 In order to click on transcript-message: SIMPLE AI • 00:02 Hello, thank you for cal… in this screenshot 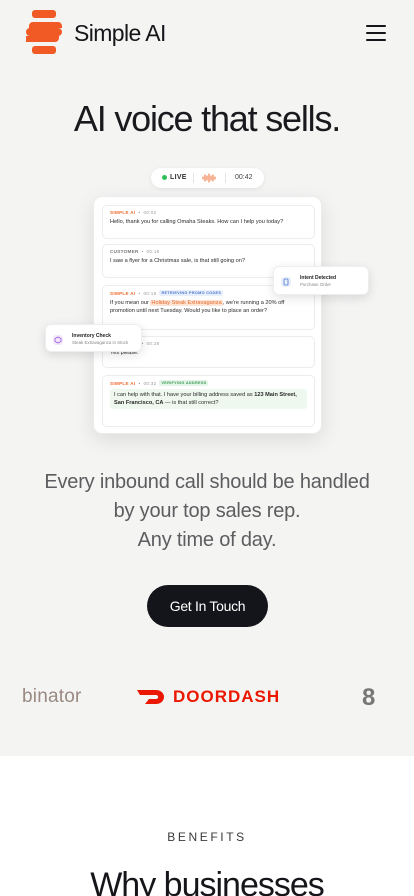, I will do `click(208, 222)`.